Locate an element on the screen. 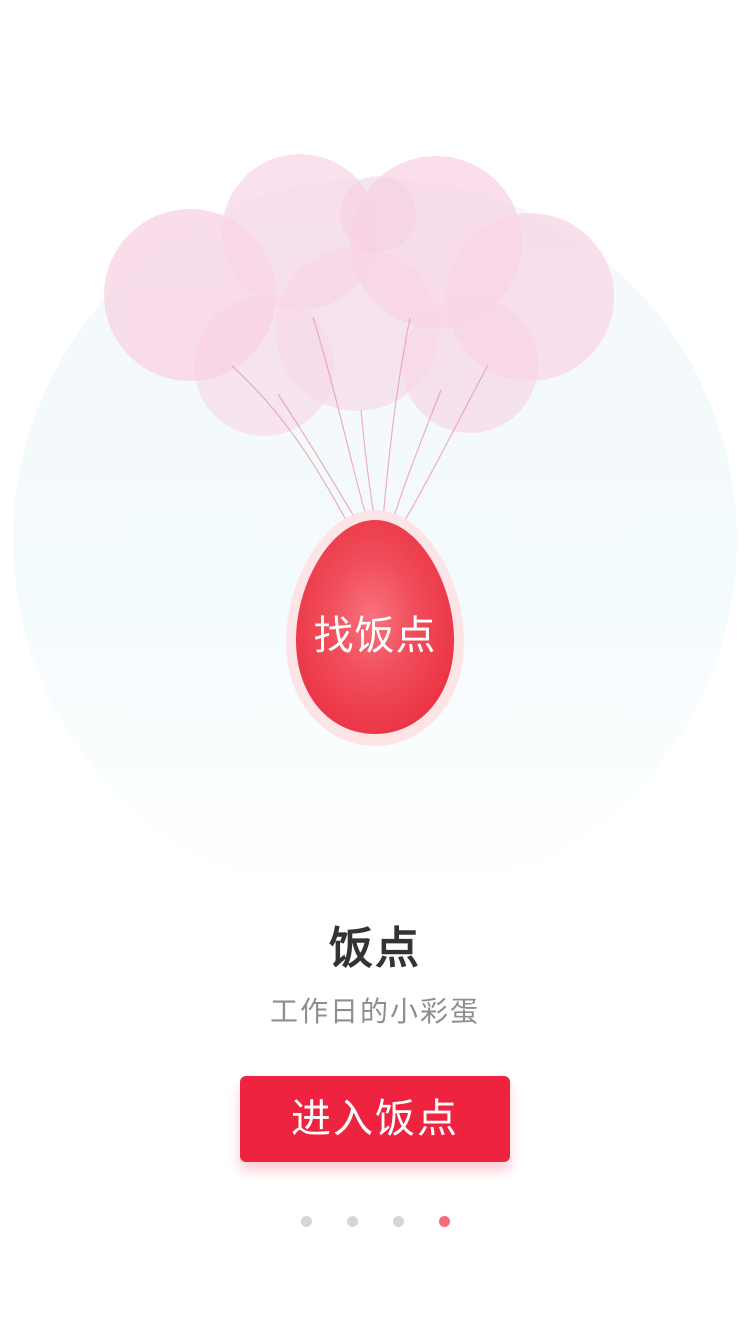 This screenshot has width=750, height=1333. pagination-dot-4-active is located at coordinates (444, 1221).